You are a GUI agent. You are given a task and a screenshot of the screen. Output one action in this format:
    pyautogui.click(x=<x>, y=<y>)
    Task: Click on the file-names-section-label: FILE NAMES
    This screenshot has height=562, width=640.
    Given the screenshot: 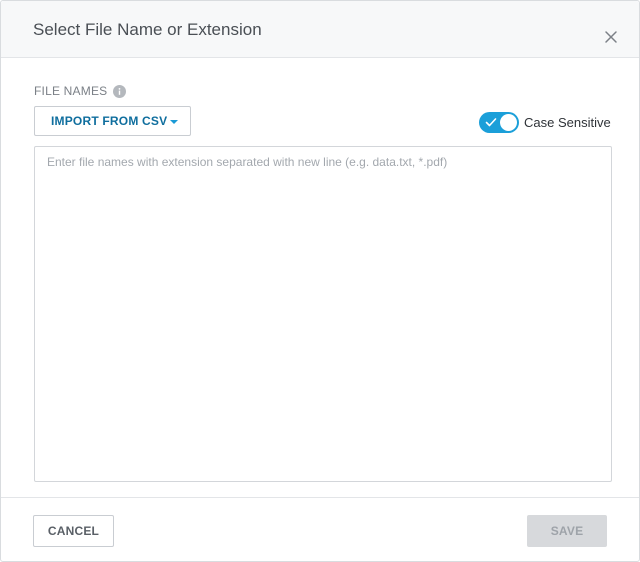 What is the action you would take?
    pyautogui.click(x=80, y=91)
    